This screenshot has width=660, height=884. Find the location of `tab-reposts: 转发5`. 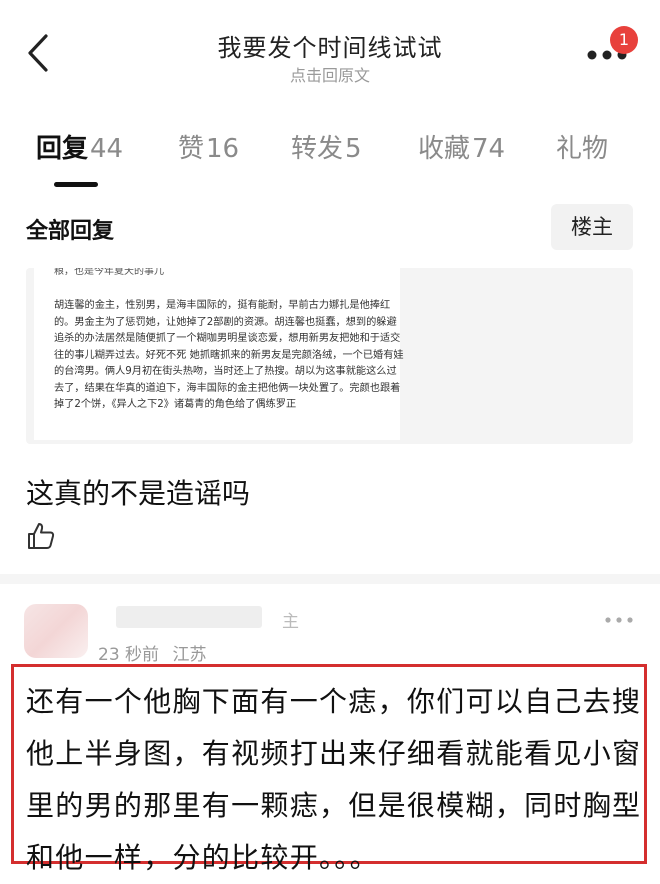

tab-reposts: 转发5 is located at coordinates (326, 146).